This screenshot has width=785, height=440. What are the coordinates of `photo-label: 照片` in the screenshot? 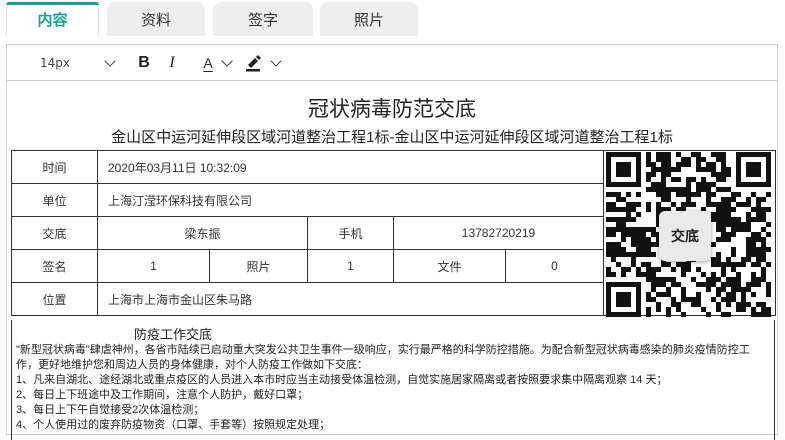 It's located at (258, 266).